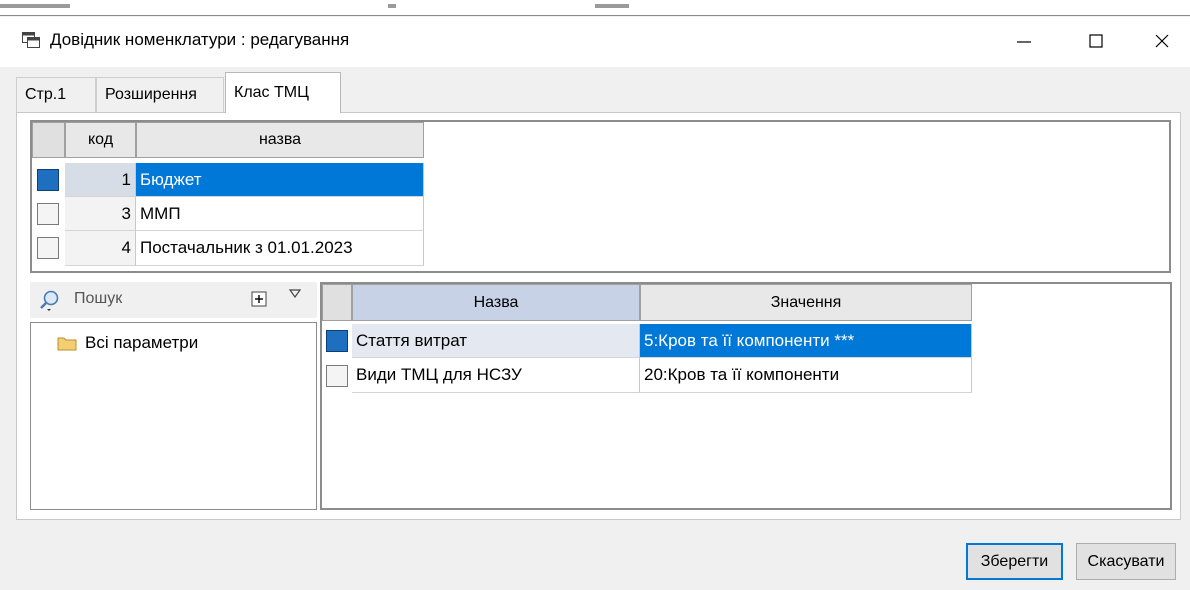 The image size is (1190, 590). I want to click on folder-icon, so click(67, 344).